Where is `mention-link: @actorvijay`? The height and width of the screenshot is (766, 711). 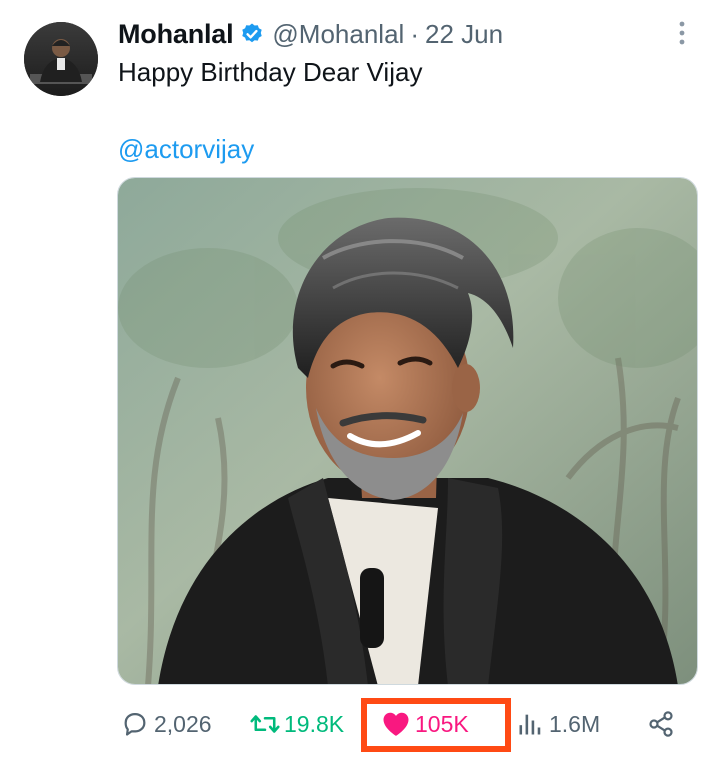 mention-link: @actorvijay is located at coordinates (186, 149).